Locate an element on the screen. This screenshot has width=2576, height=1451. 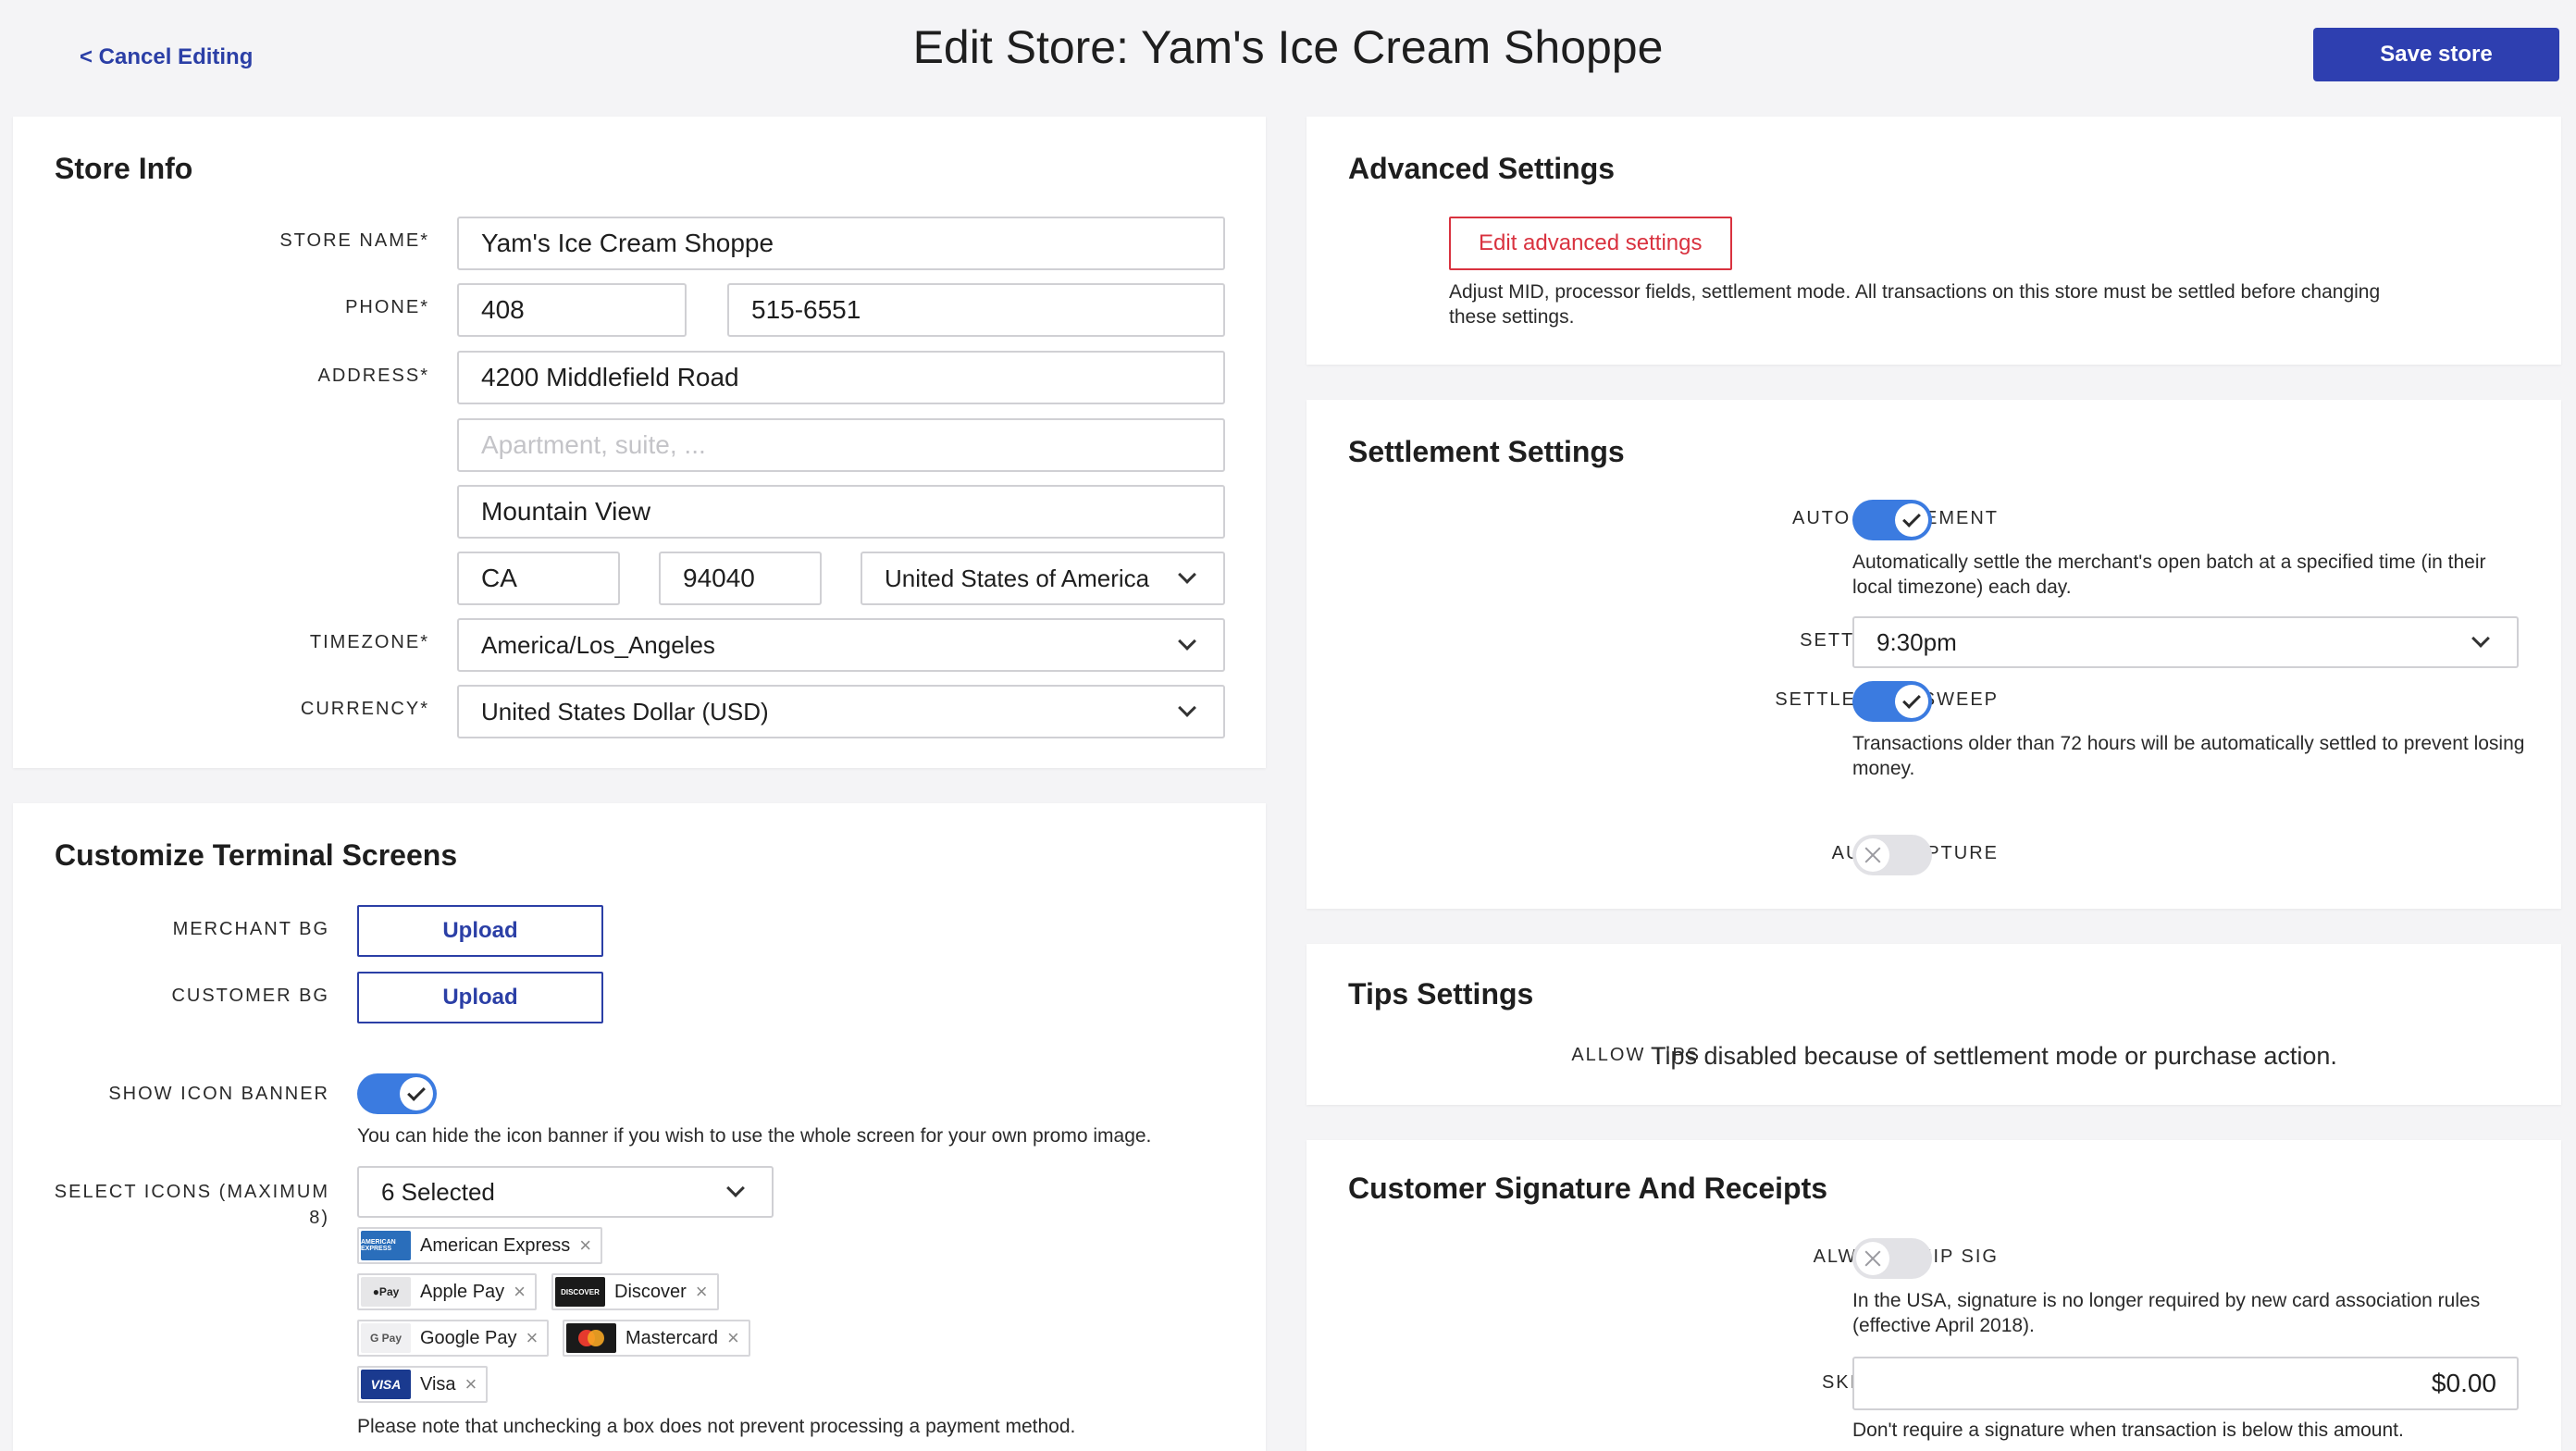
customer-bg-upload-button: Upload is located at coordinates (480, 997).